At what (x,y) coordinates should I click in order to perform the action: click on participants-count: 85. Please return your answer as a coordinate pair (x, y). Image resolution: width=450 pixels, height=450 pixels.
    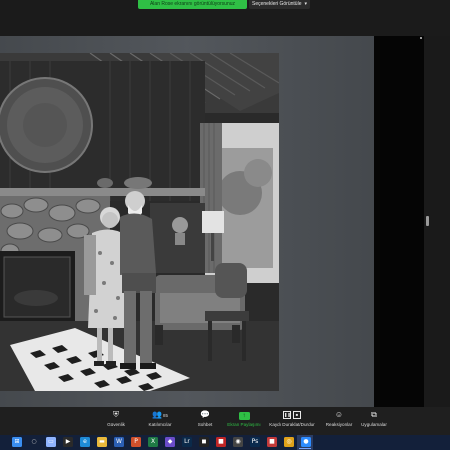
    Looking at the image, I should click on (165, 415).